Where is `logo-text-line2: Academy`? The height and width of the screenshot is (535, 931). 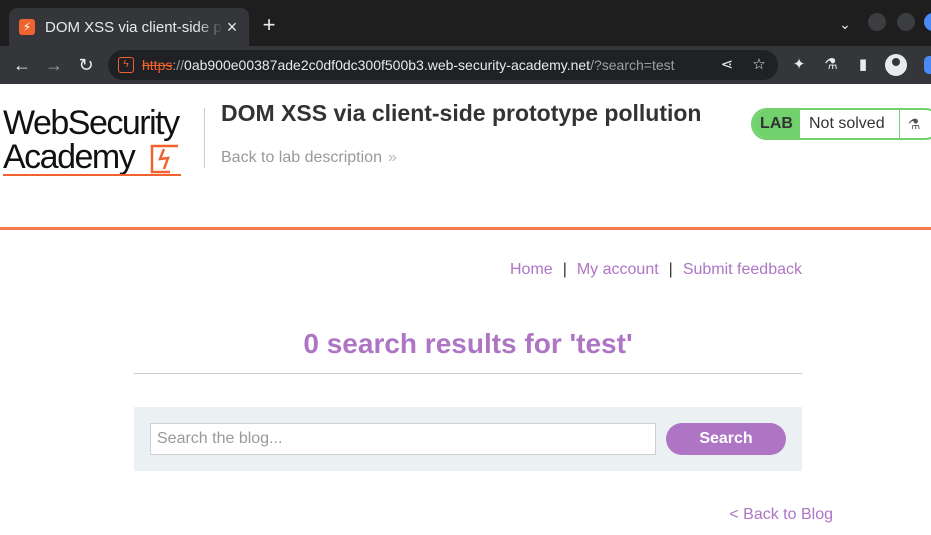 logo-text-line2: Academy is located at coordinates (69, 157).